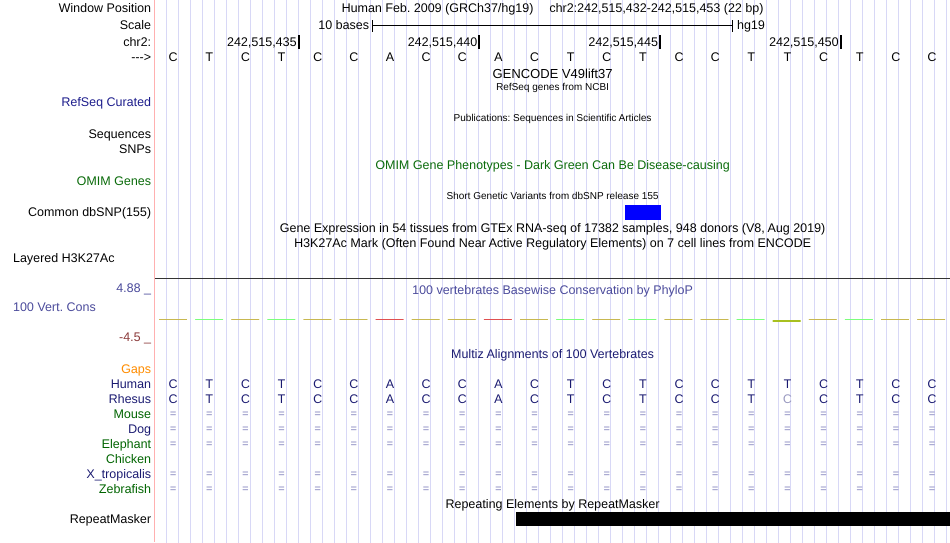 The height and width of the screenshot is (543, 950). What do you see at coordinates (63, 258) in the screenshot?
I see `track-label: Layered H3K27Ac` at bounding box center [63, 258].